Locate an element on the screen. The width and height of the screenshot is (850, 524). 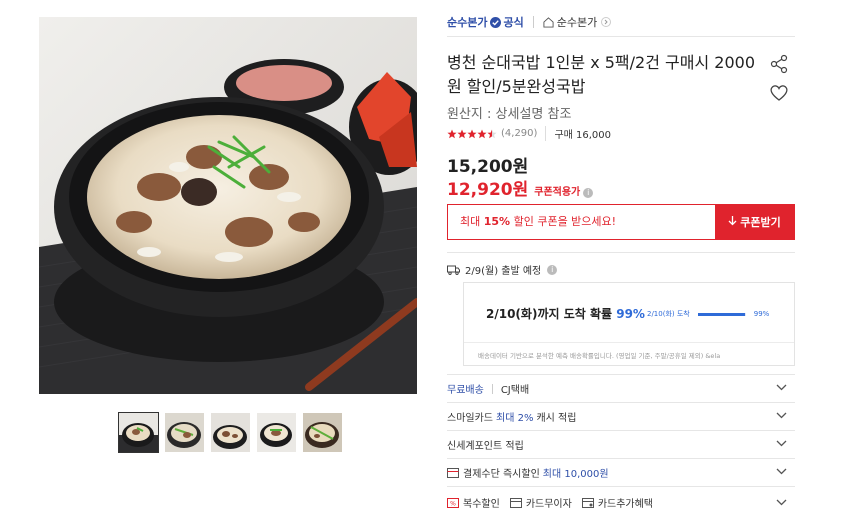
smilecard-prefix: 스마일카드 is located at coordinates (470, 418).